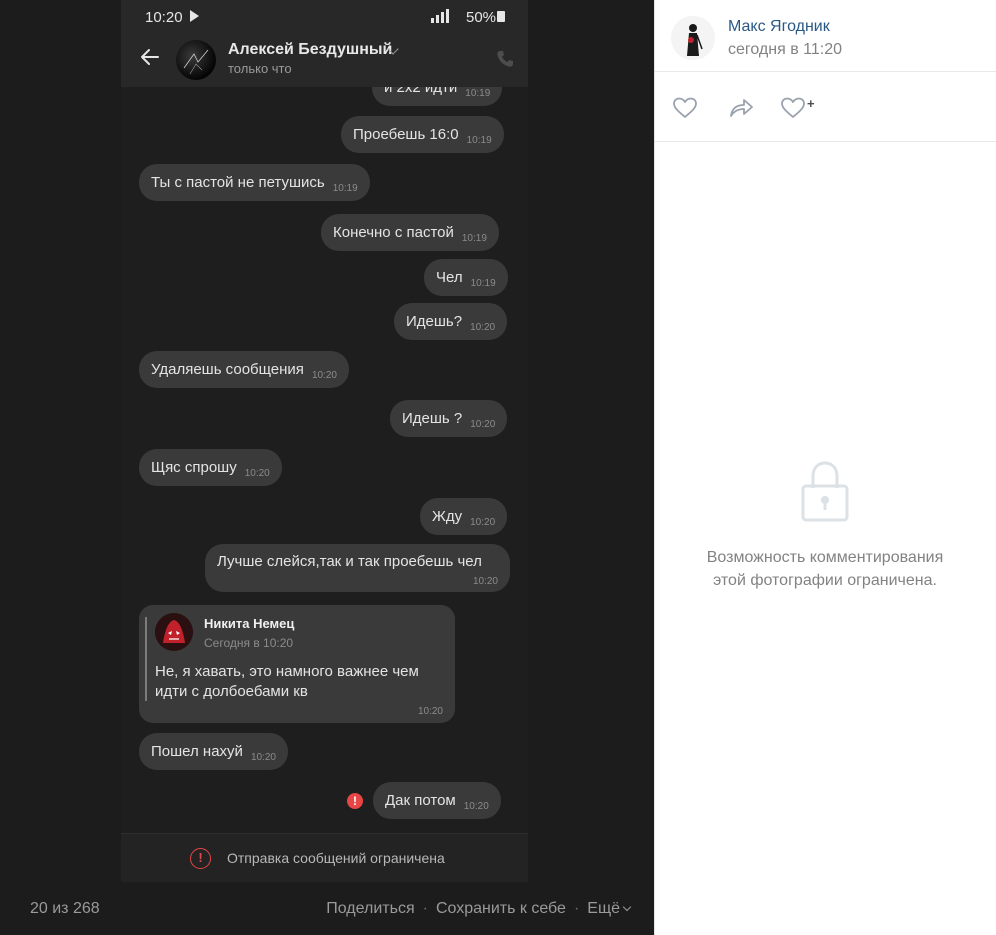  I want to click on lock-icon, so click(825, 491).